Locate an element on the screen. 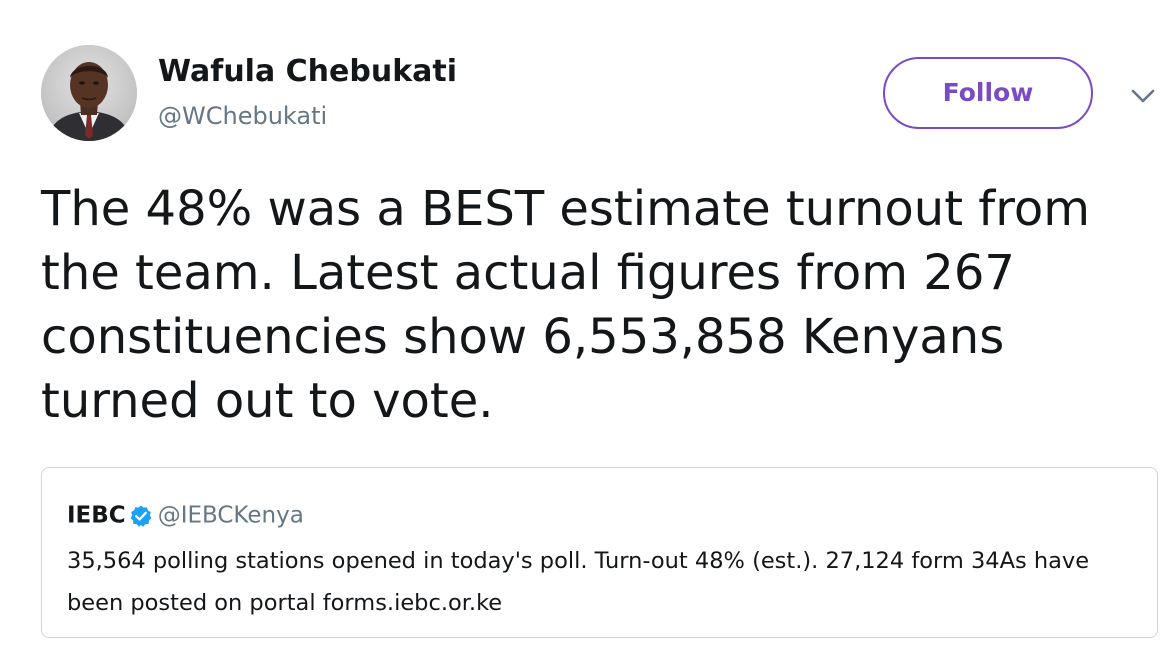 The height and width of the screenshot is (658, 1172). quoted-tweet-header: IEBC @IEBCKenya is located at coordinates (185, 515).